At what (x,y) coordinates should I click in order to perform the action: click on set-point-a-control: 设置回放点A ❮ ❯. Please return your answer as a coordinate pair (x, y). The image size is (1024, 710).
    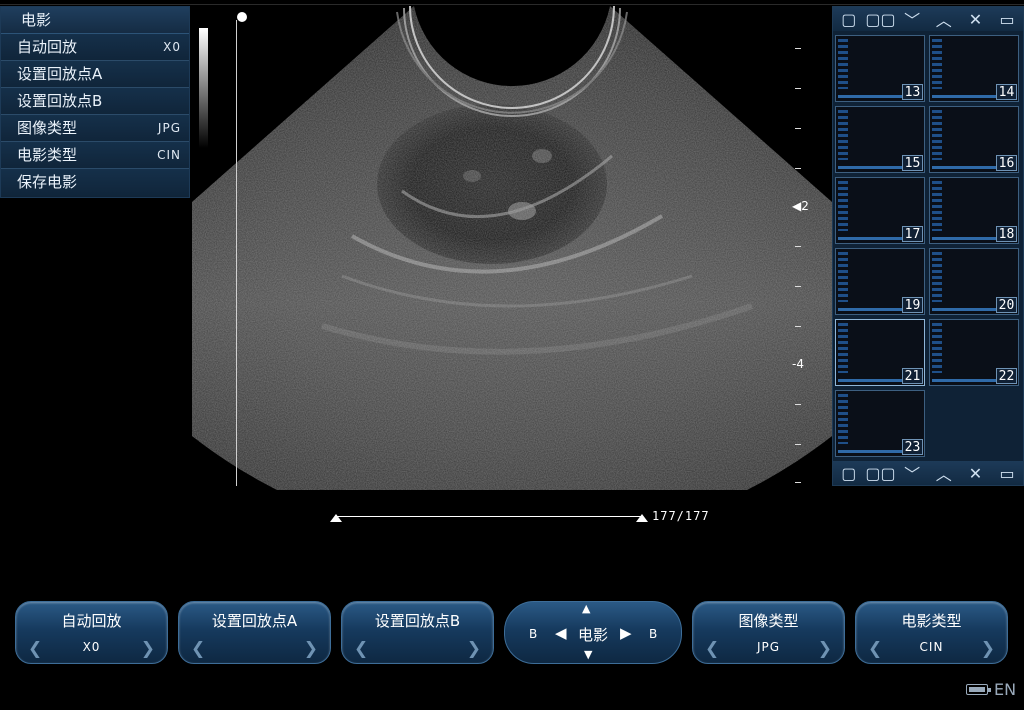
    Looking at the image, I should click on (254, 632).